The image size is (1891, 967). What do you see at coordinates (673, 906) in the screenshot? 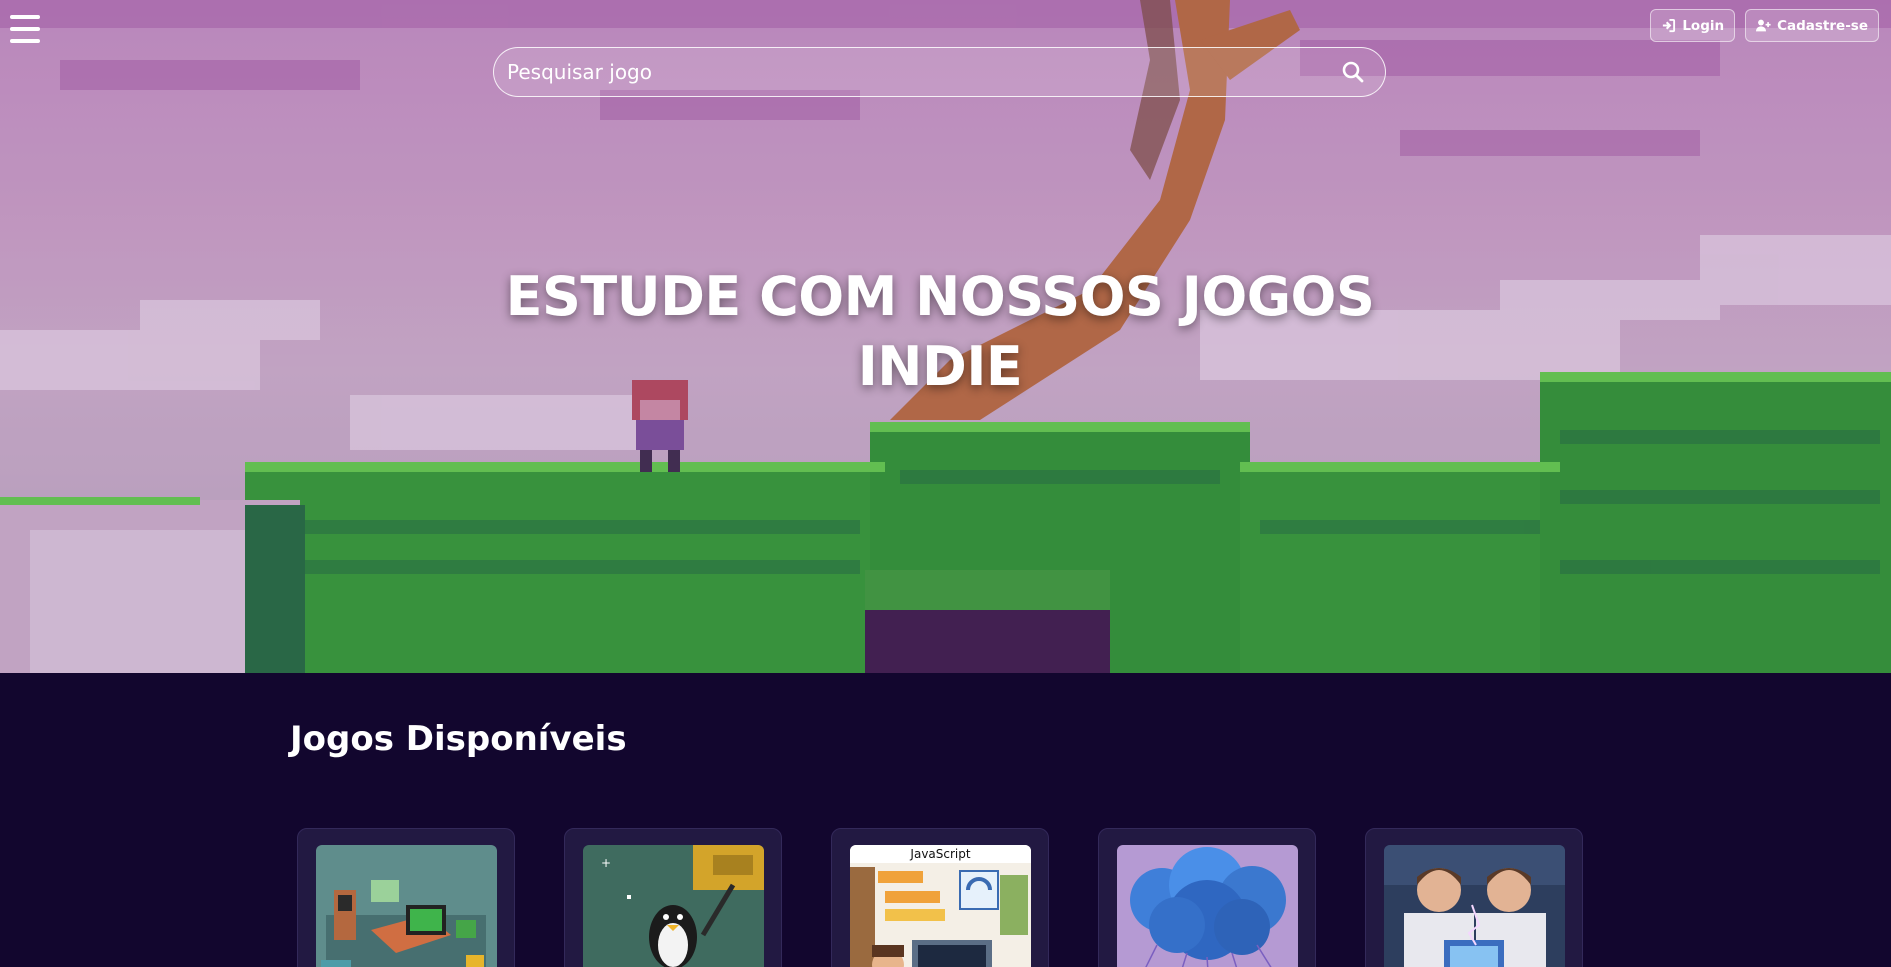
I see `pixel-penguin-platformer-thumbnail: +` at bounding box center [673, 906].